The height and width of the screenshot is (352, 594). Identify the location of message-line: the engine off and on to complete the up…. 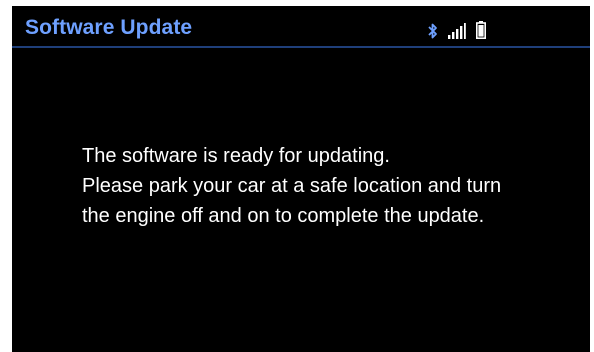
(283, 216).